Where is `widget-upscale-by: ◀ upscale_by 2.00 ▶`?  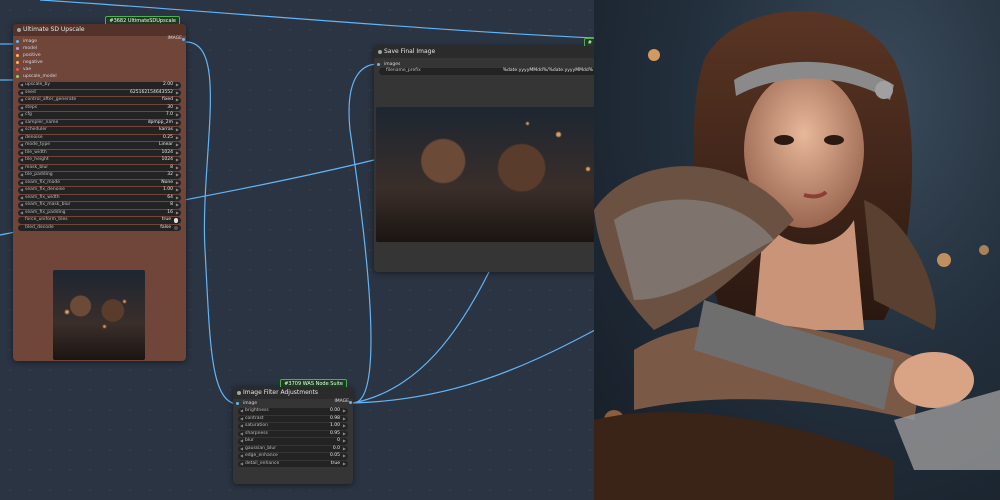
widget-upscale-by: ◀ upscale_by 2.00 ▶ is located at coordinates (99, 85).